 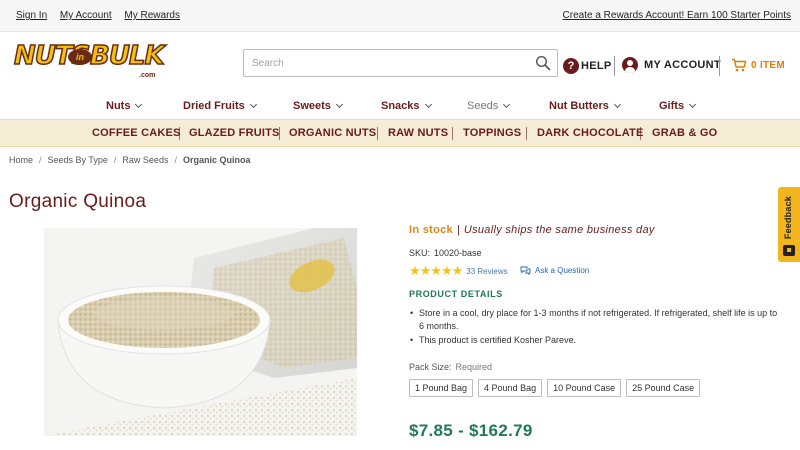 I want to click on nav-label: Snacks, so click(x=400, y=106).